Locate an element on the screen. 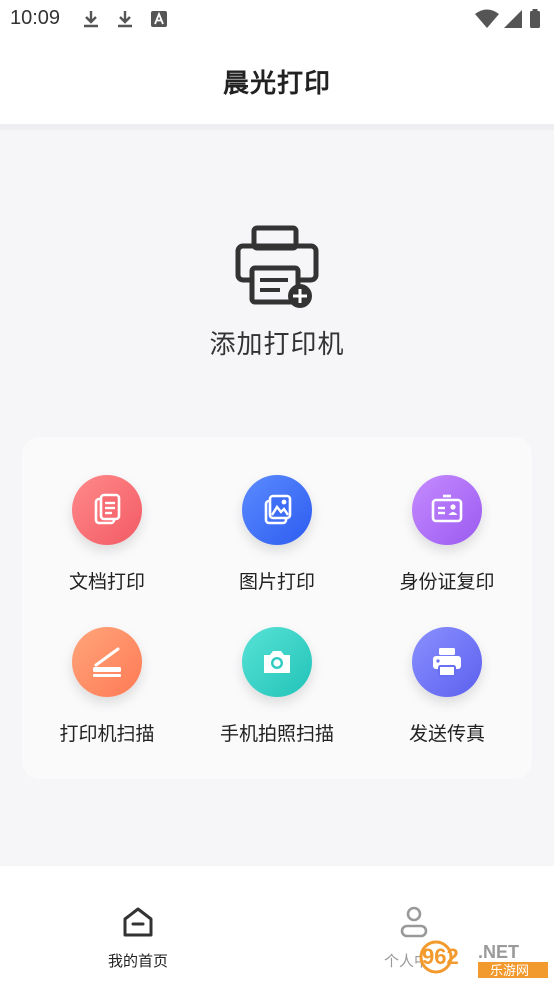 The width and height of the screenshot is (554, 984). tile-label: 身份证复印 is located at coordinates (447, 582).